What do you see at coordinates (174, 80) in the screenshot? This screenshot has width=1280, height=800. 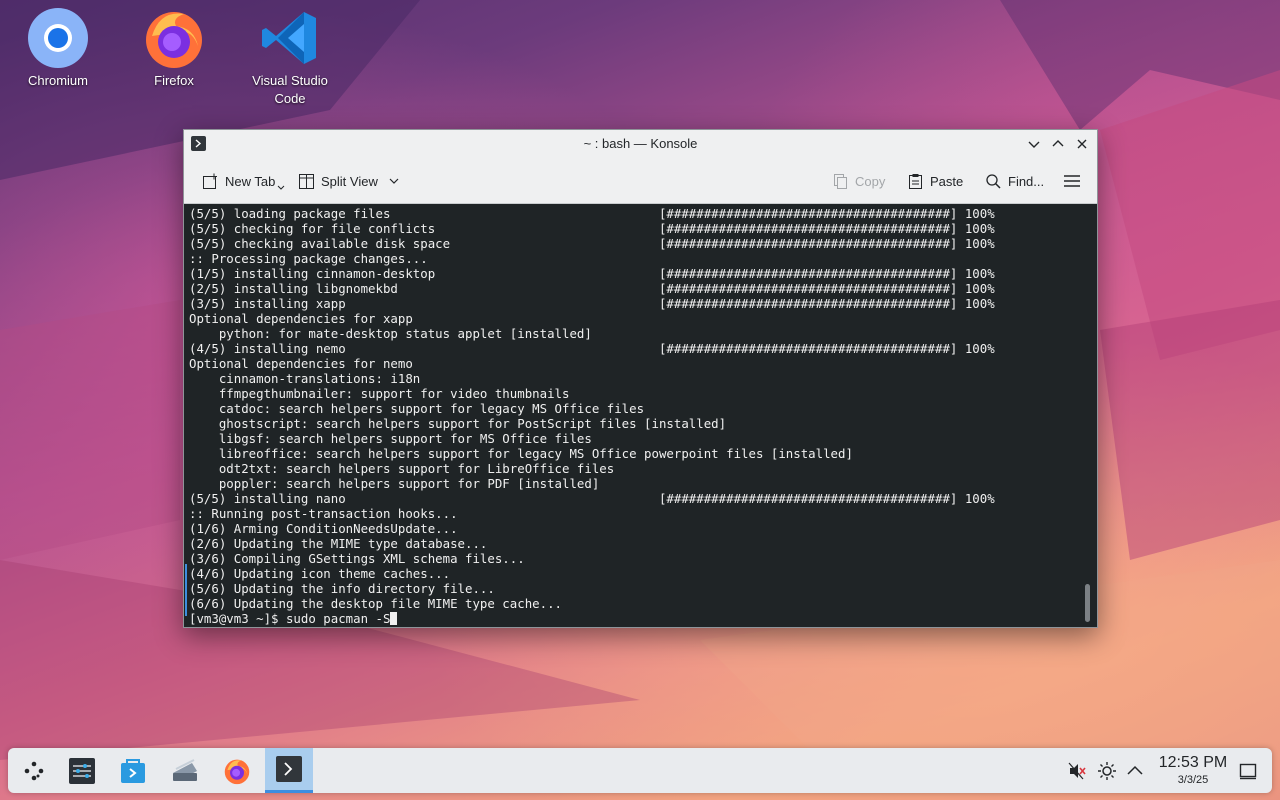 I see `desktop-icon-label: Firefox` at bounding box center [174, 80].